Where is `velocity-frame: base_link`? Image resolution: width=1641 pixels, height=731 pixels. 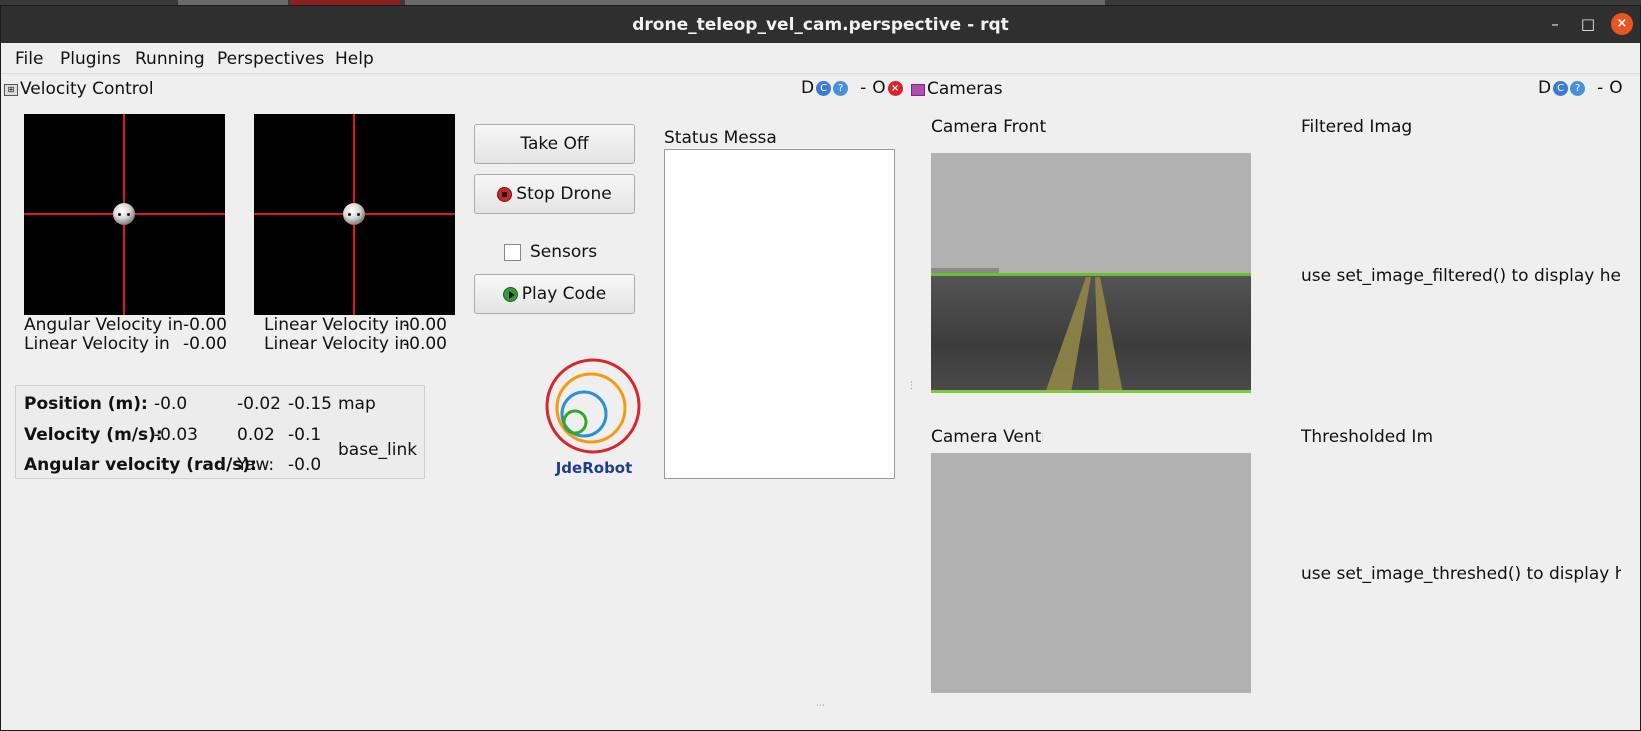
velocity-frame: base_link is located at coordinates (378, 450).